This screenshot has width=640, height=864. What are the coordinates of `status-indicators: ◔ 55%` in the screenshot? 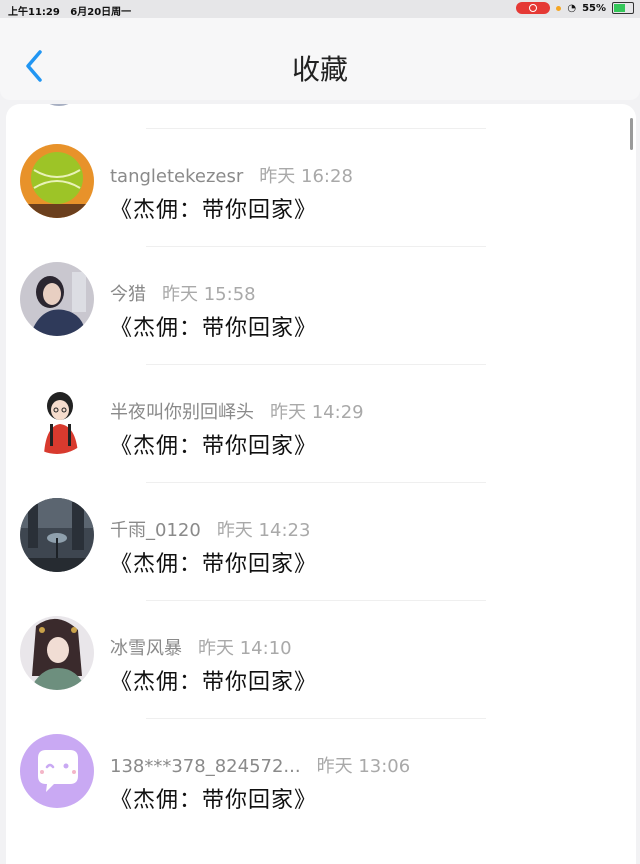 It's located at (575, 8).